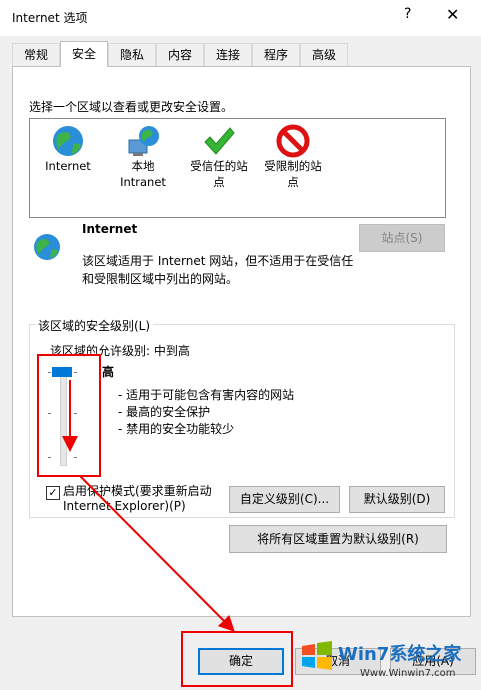 This screenshot has height=690, width=481. What do you see at coordinates (131, 107) in the screenshot?
I see `intro-text: 选择一个区域以查看或更改安全设置。` at bounding box center [131, 107].